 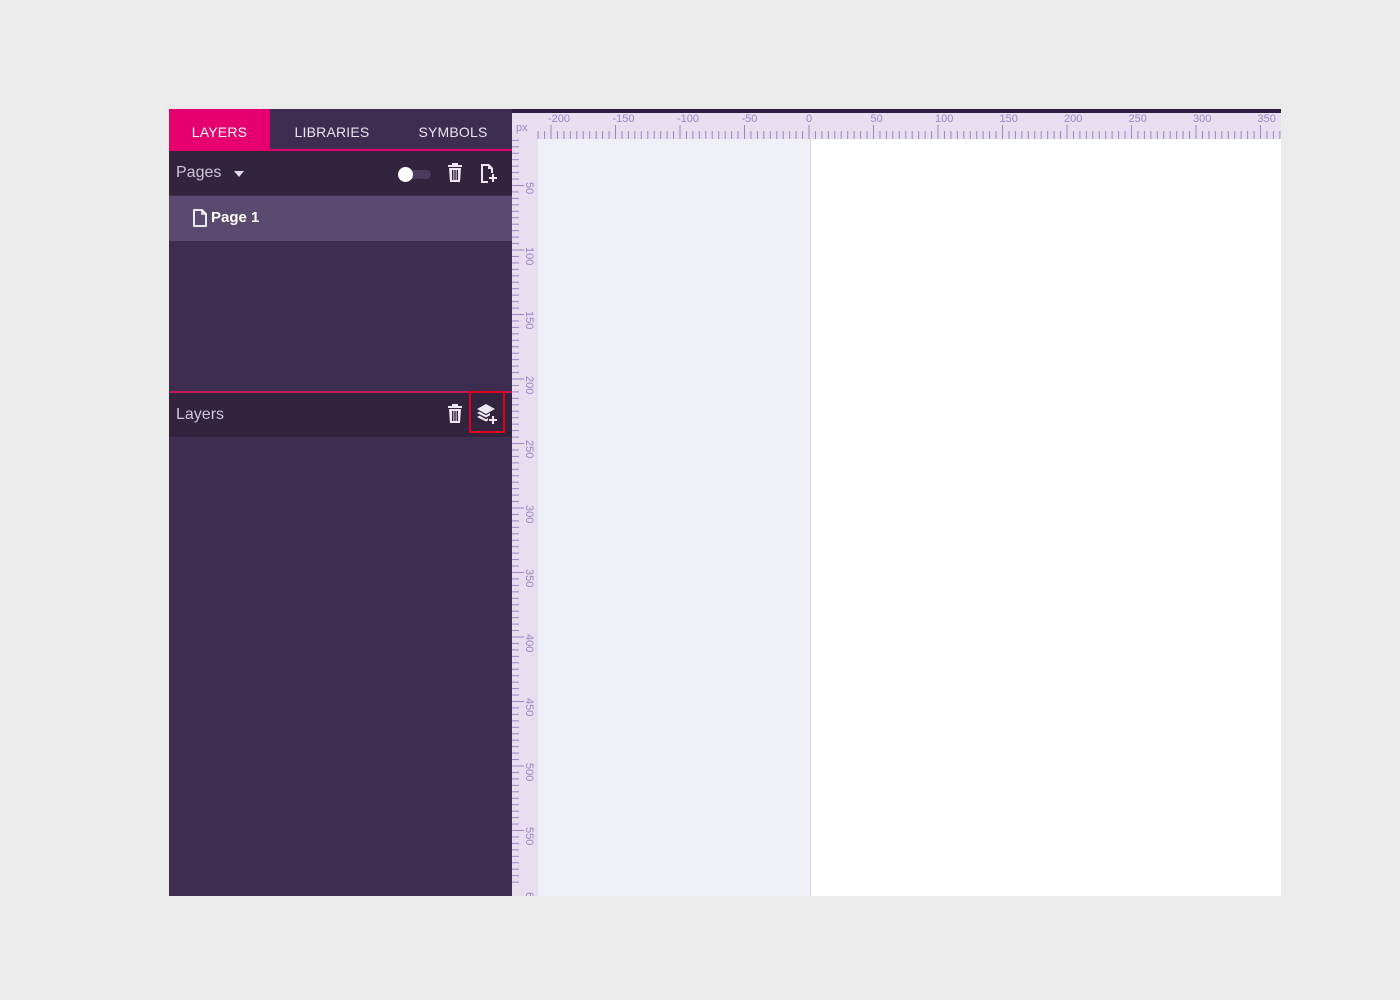 What do you see at coordinates (529, 836) in the screenshot?
I see `ruler-tick-label: 550` at bounding box center [529, 836].